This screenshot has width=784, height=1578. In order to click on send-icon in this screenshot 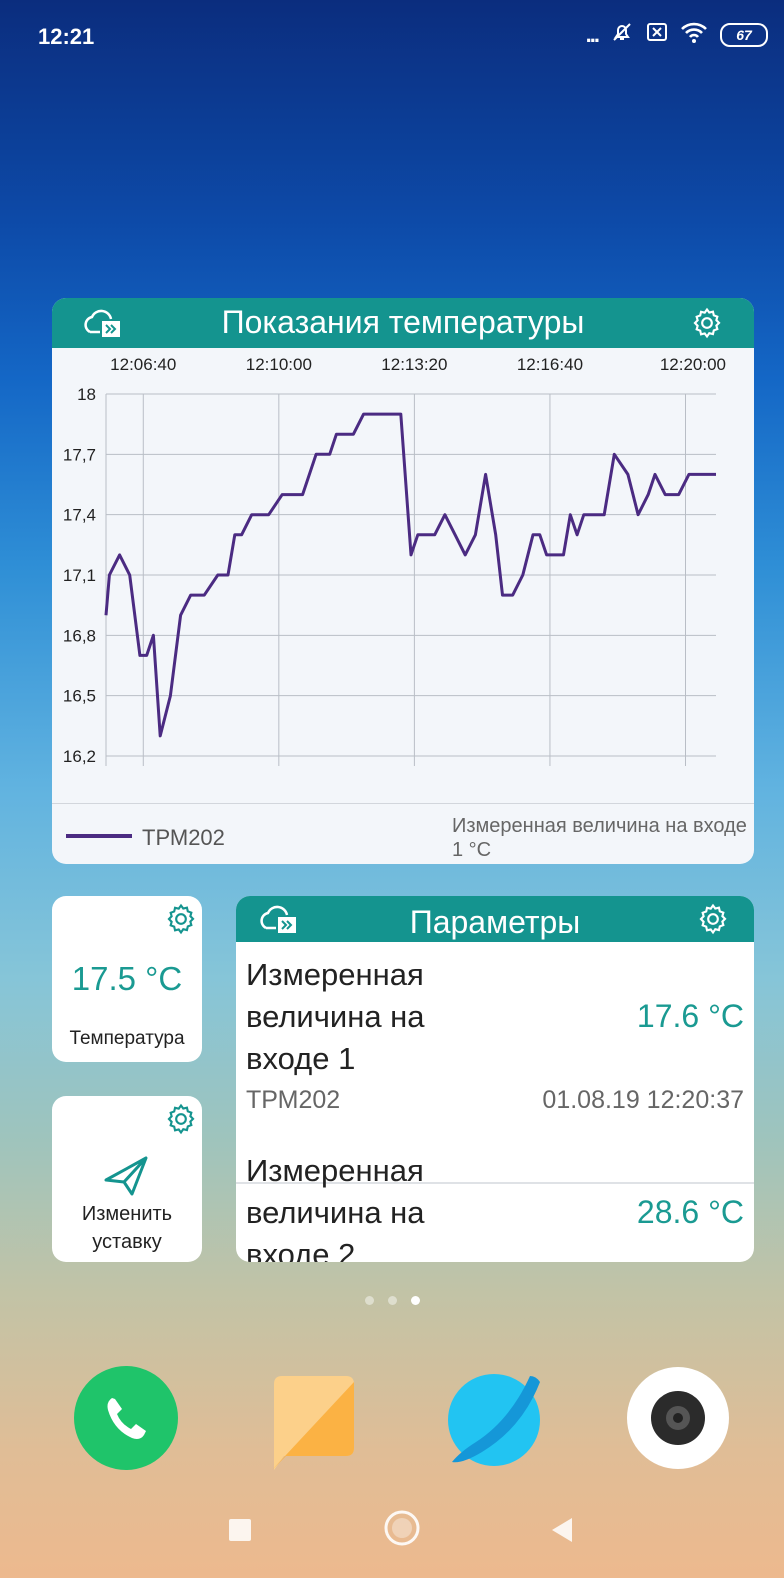, I will do `click(126, 1178)`.